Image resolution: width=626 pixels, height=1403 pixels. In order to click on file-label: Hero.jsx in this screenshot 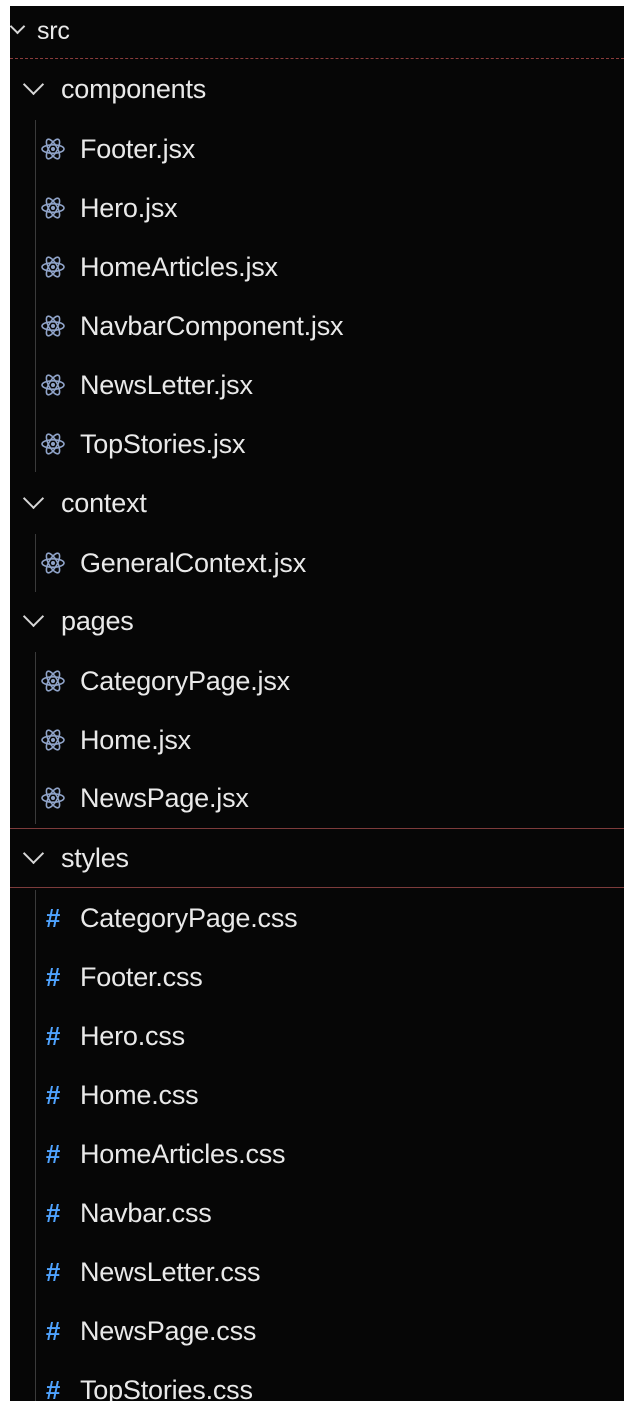, I will do `click(129, 207)`.